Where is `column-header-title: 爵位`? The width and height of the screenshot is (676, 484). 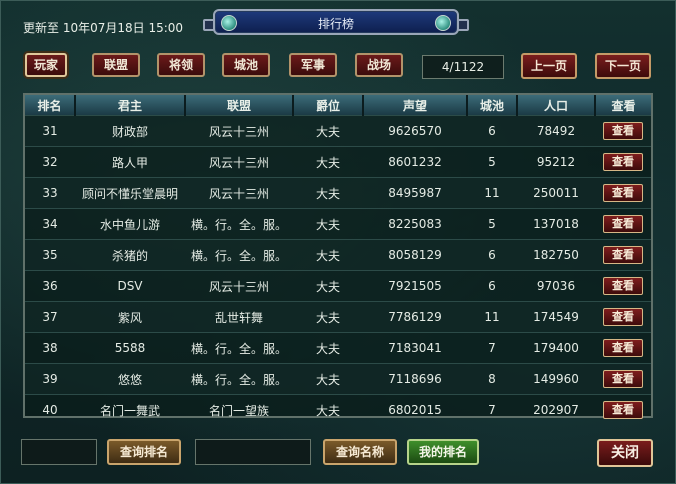 column-header-title: 爵位 is located at coordinates (328, 105).